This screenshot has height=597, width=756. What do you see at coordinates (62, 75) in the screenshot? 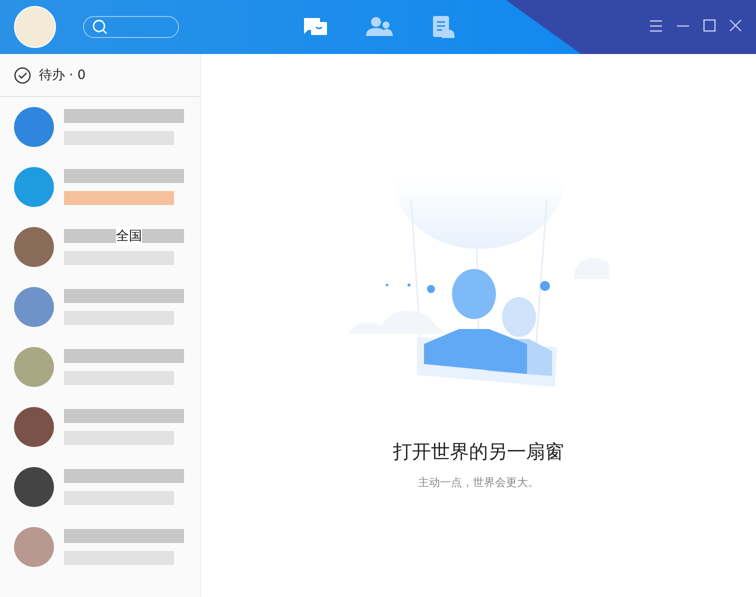
I see `todo-label: 待办 · 0` at bounding box center [62, 75].